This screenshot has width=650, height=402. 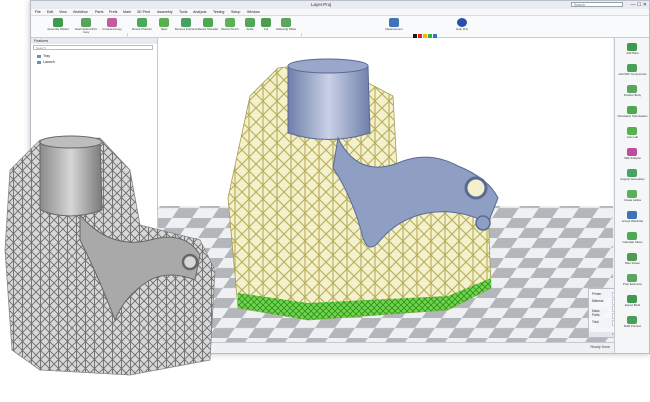 What do you see at coordinates (632, 131) in the screenshot?
I see `lab-icon` at bounding box center [632, 131].